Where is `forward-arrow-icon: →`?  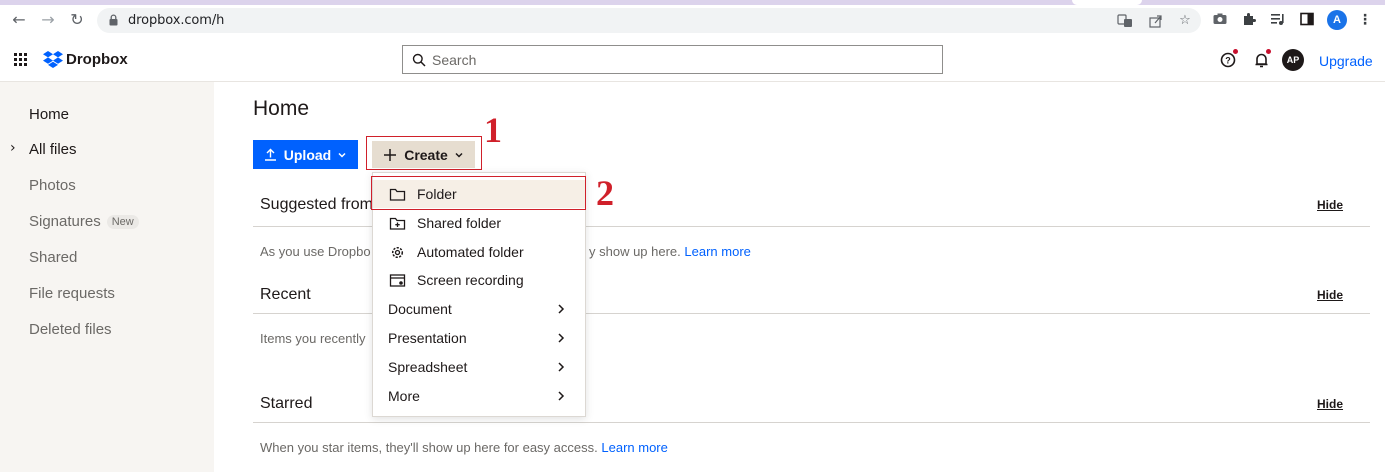 forward-arrow-icon: → is located at coordinates (48, 20).